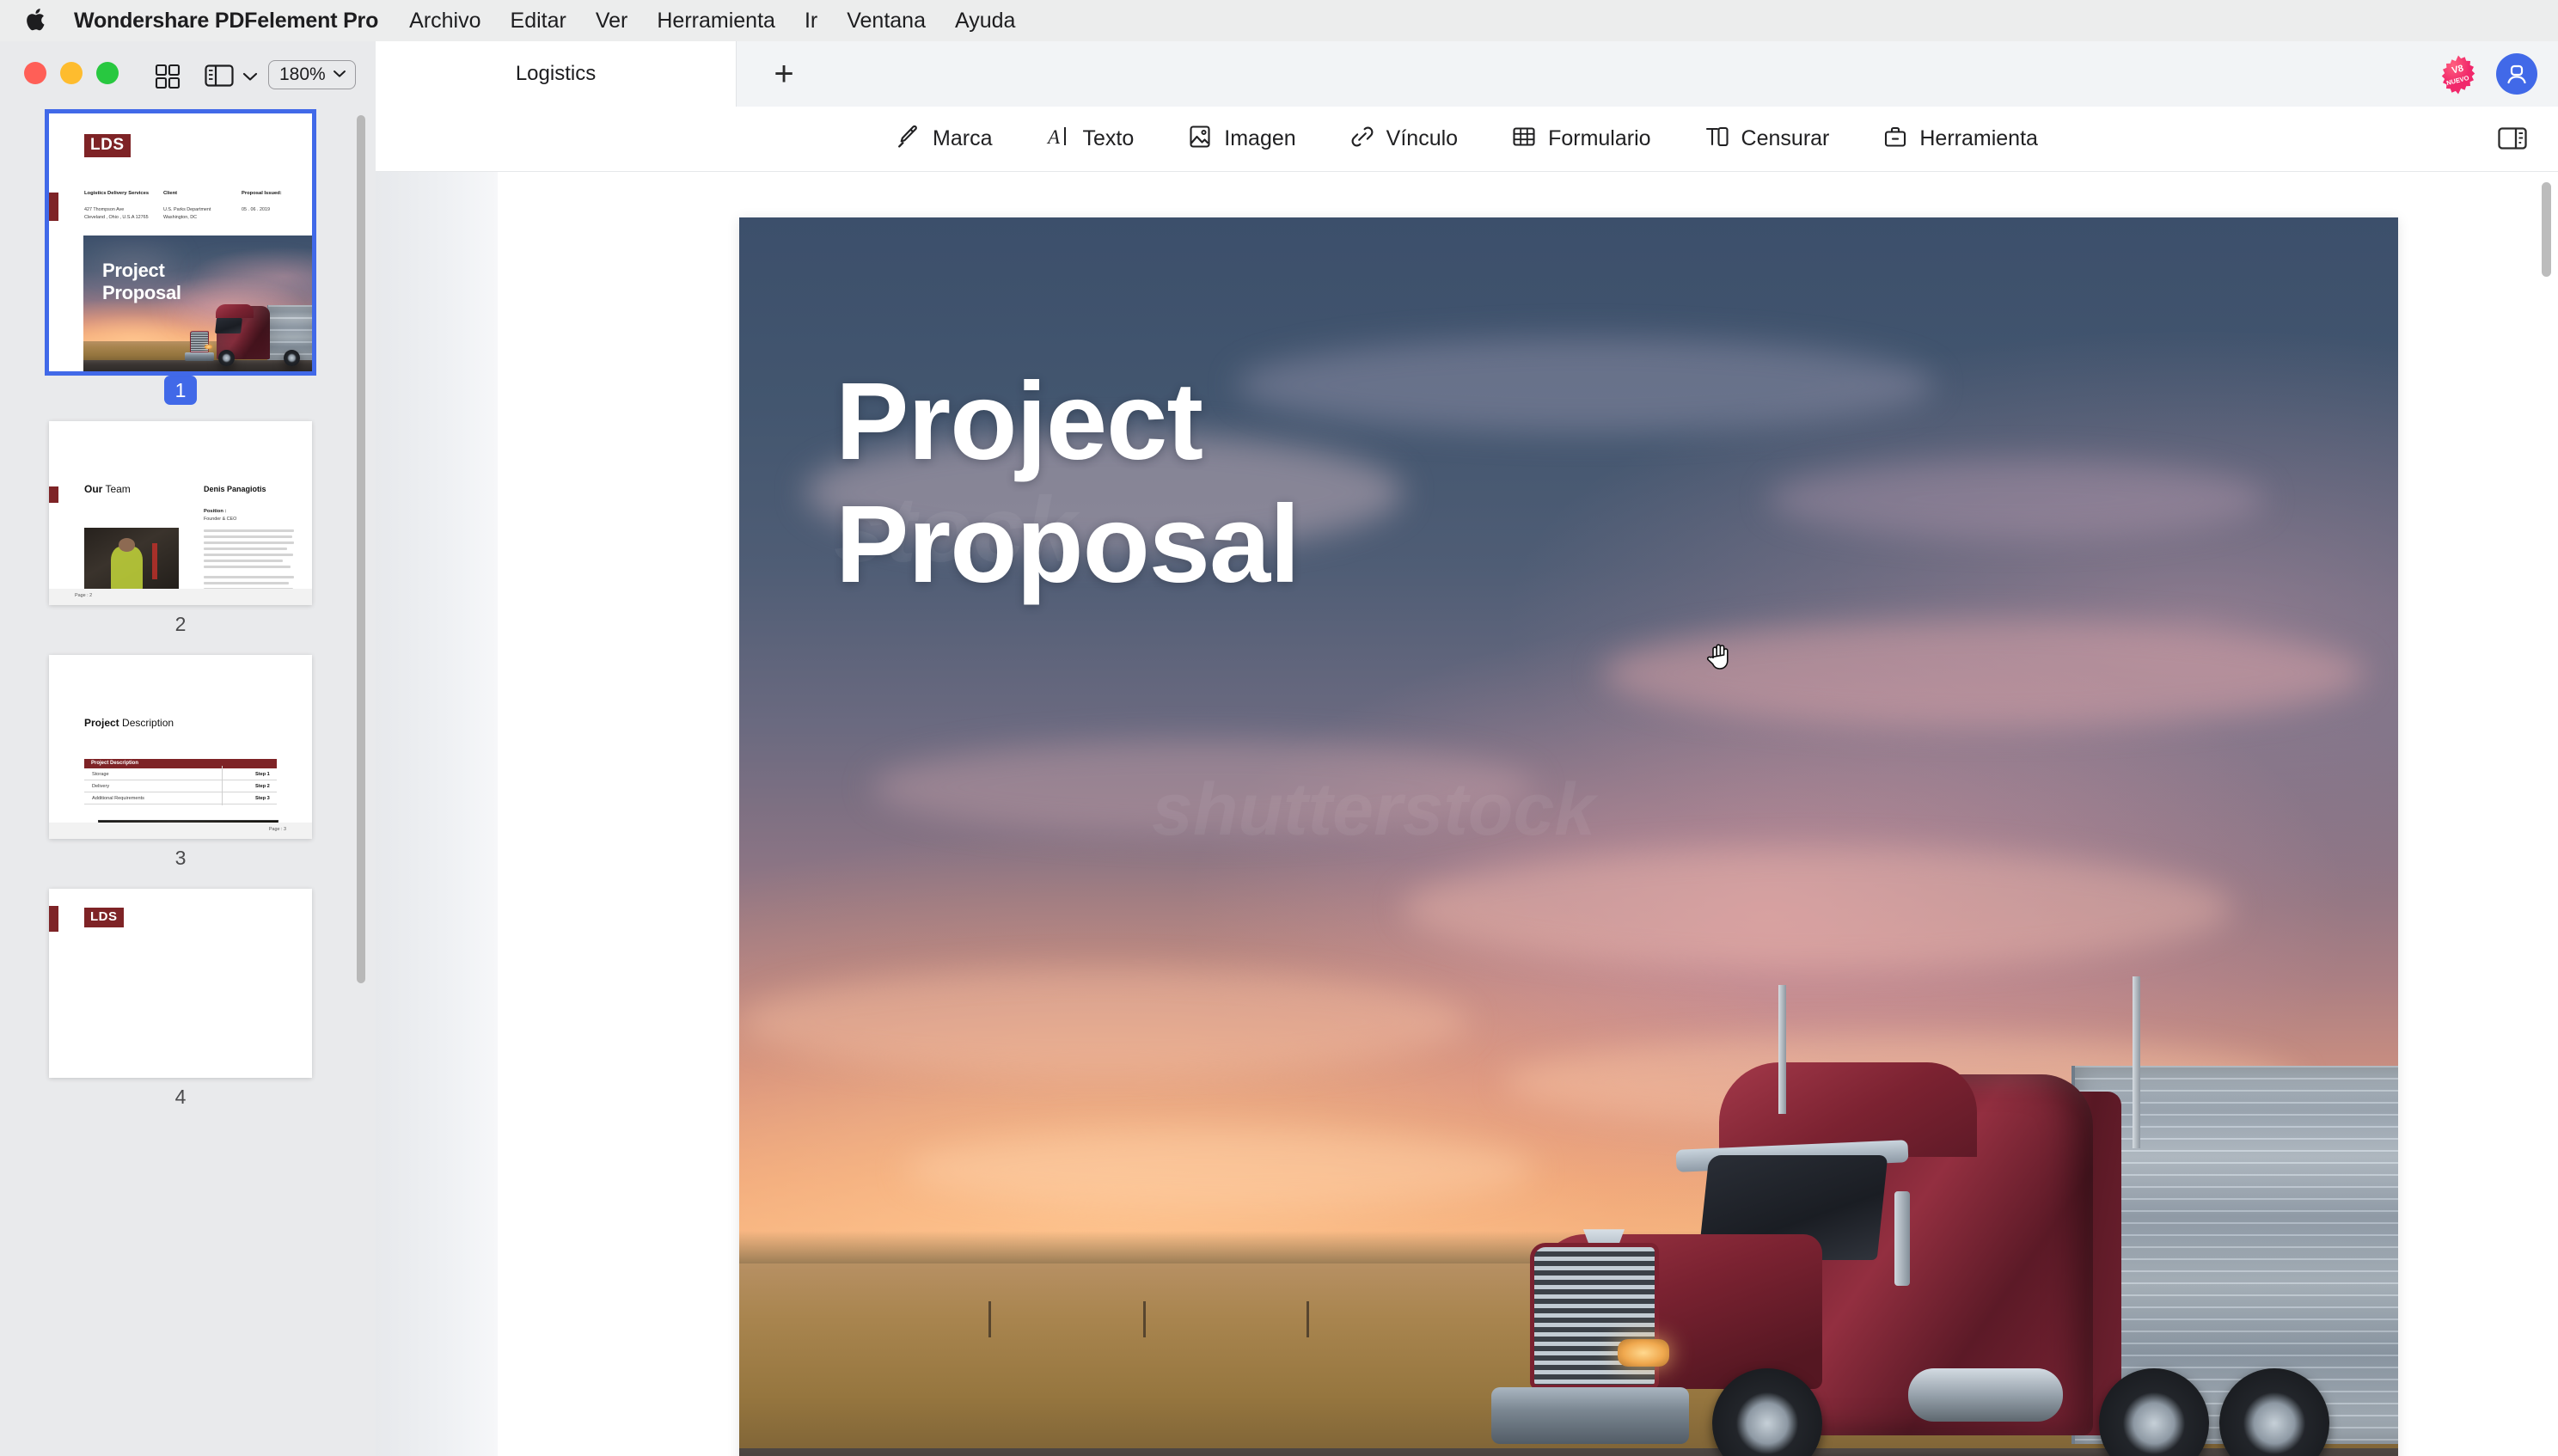 The image size is (2558, 1456). Describe the element at coordinates (180, 396) in the screenshot. I see `thumbnail-number-1: 1` at that location.